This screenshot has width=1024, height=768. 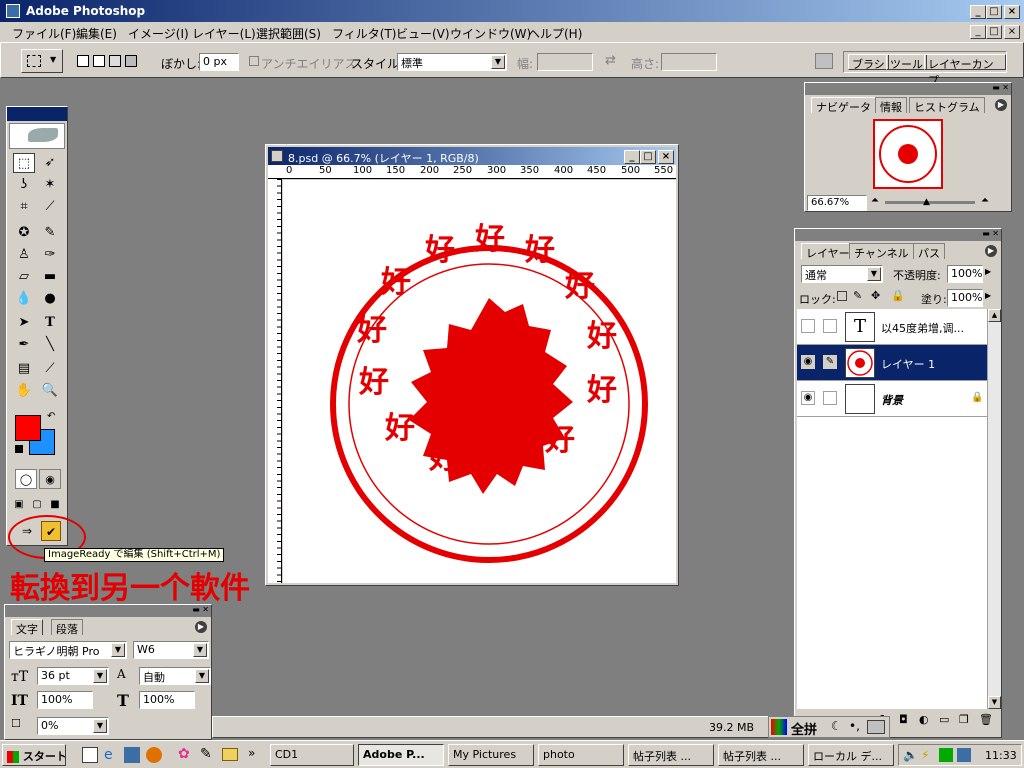 I want to click on zoom-out-icon: ⏶, so click(x=875, y=200).